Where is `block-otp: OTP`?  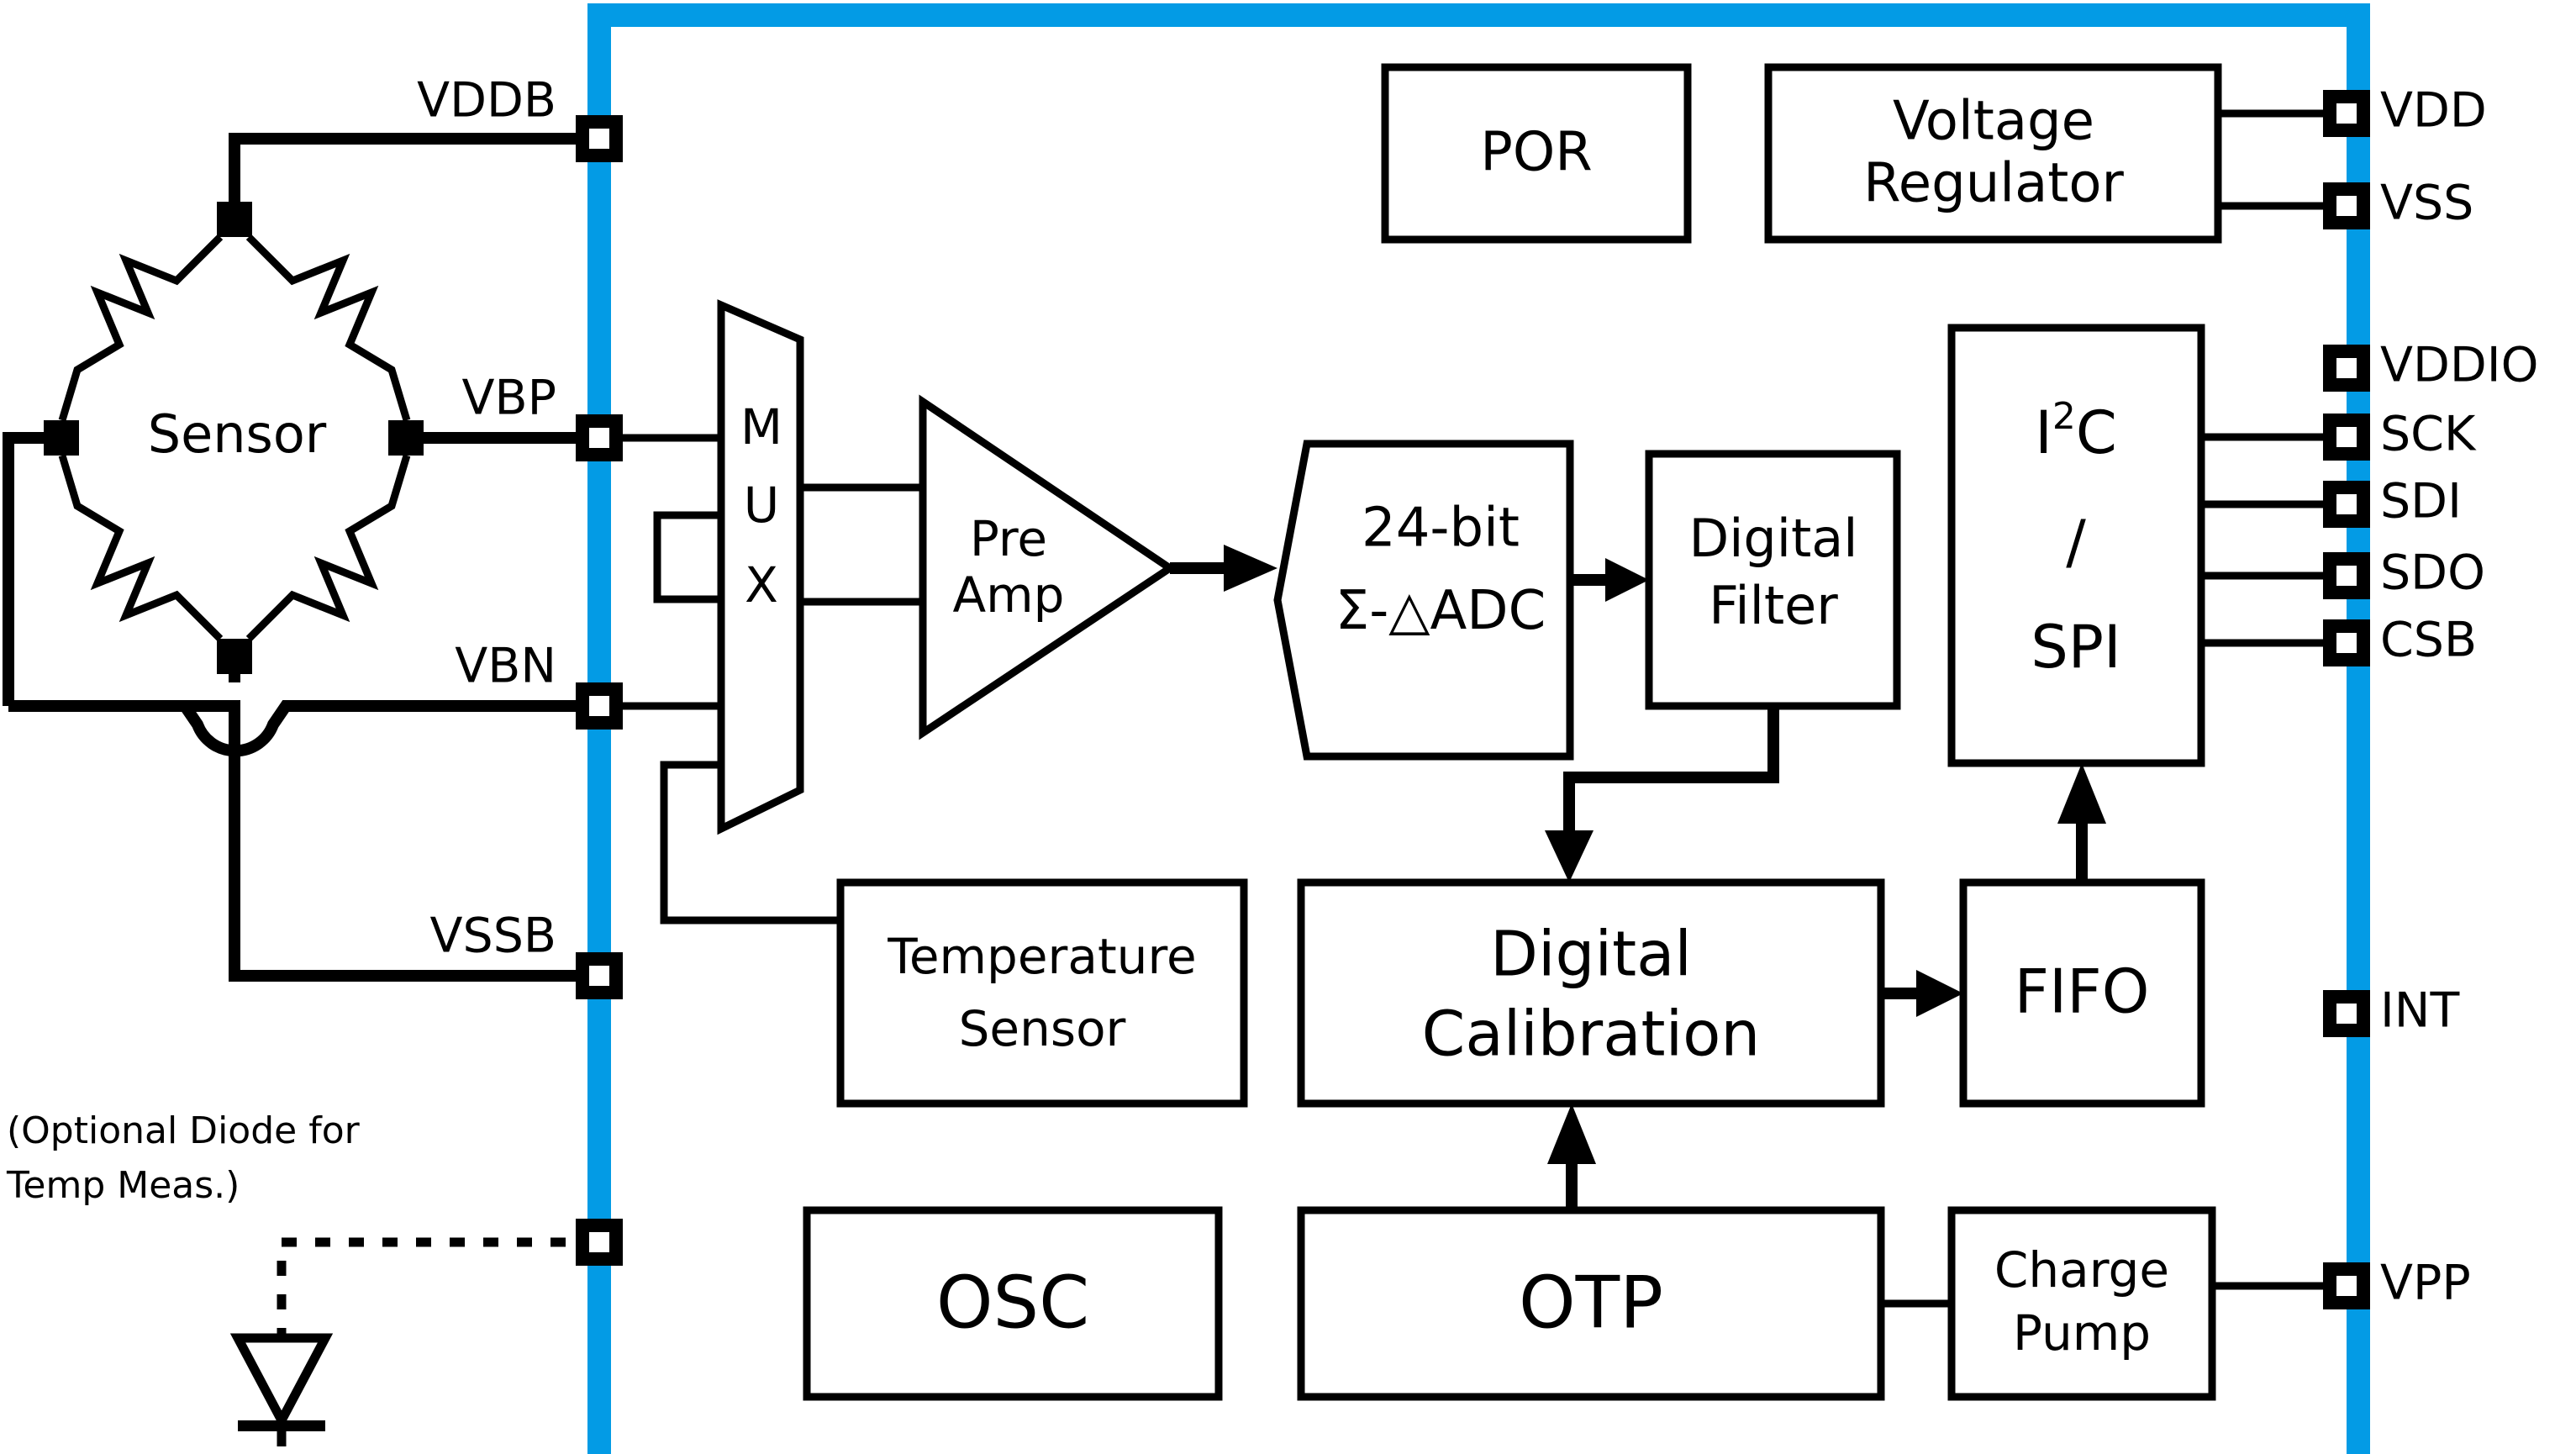
block-otp: OTP is located at coordinates (1591, 1303).